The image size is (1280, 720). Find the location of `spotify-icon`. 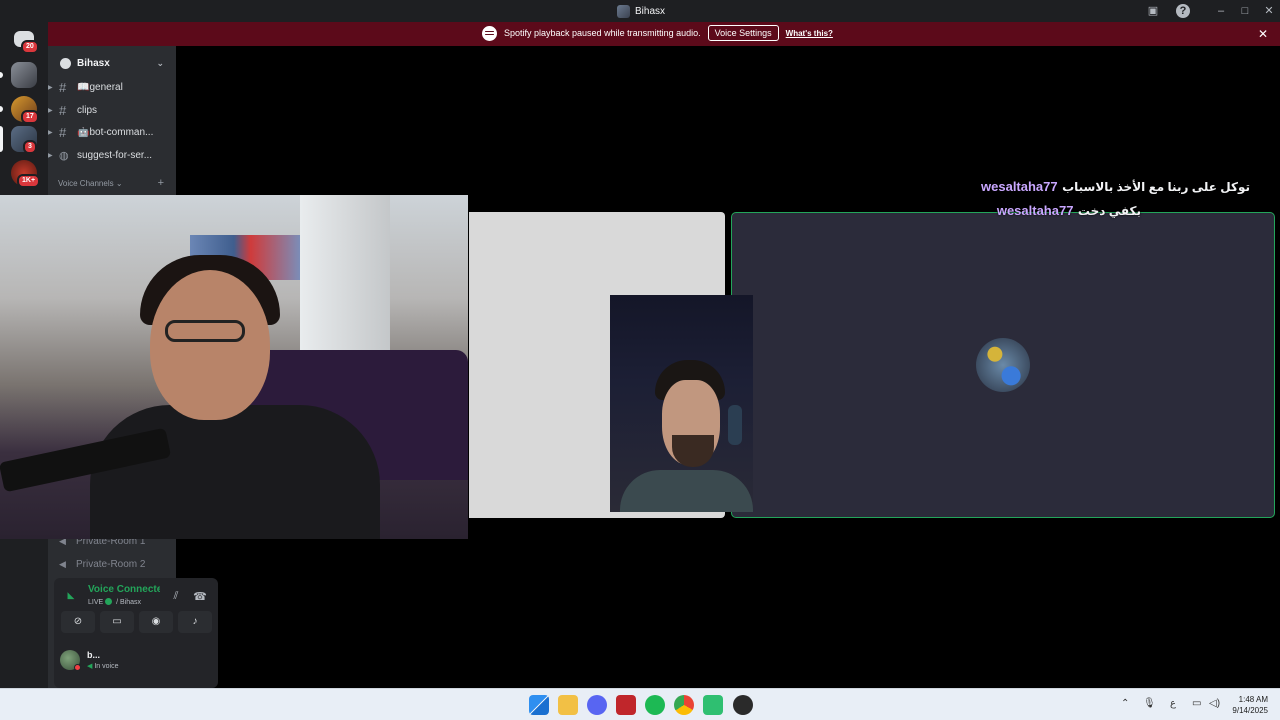

spotify-icon is located at coordinates (489, 33).